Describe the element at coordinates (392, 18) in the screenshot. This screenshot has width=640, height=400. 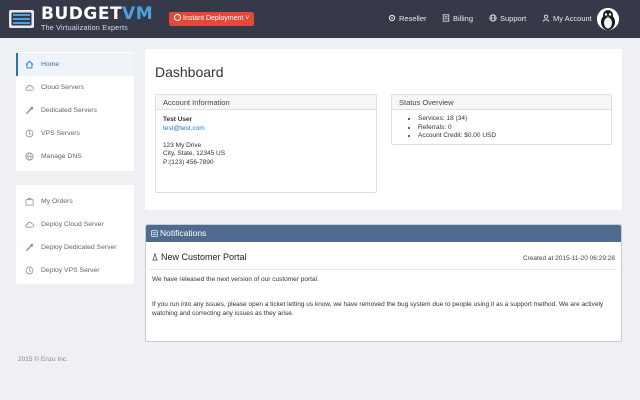
I see `gear-icon` at that location.